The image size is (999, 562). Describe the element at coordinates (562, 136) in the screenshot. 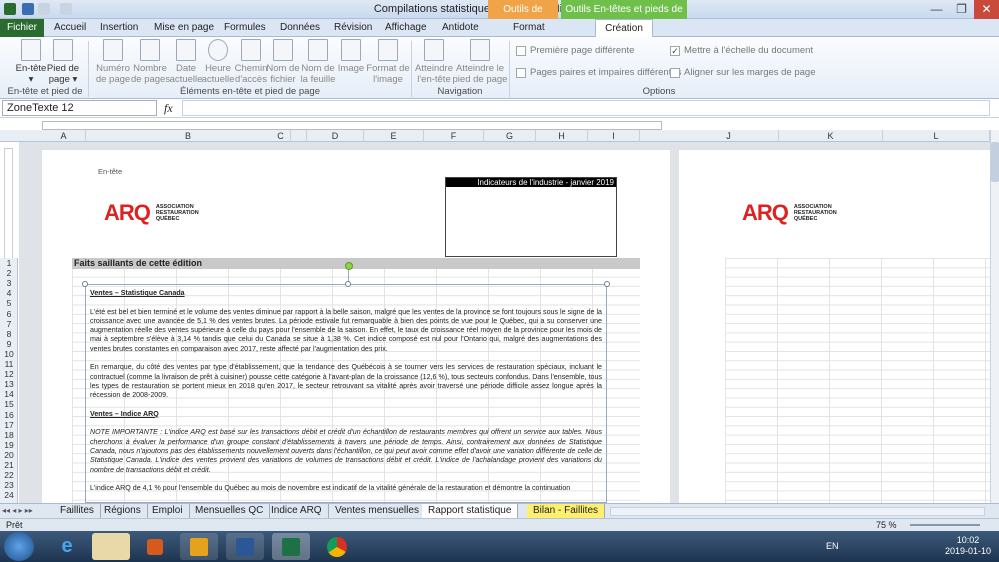

I see `column-header: H` at that location.